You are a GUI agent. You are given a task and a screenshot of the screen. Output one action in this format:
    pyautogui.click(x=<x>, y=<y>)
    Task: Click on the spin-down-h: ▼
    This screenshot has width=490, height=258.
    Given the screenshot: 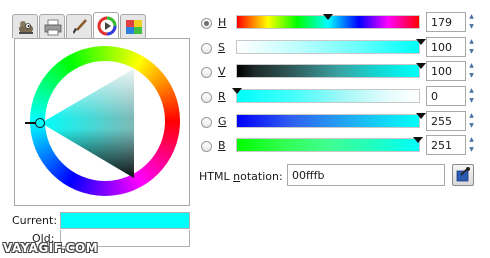 What is the action you would take?
    pyautogui.click(x=471, y=26)
    